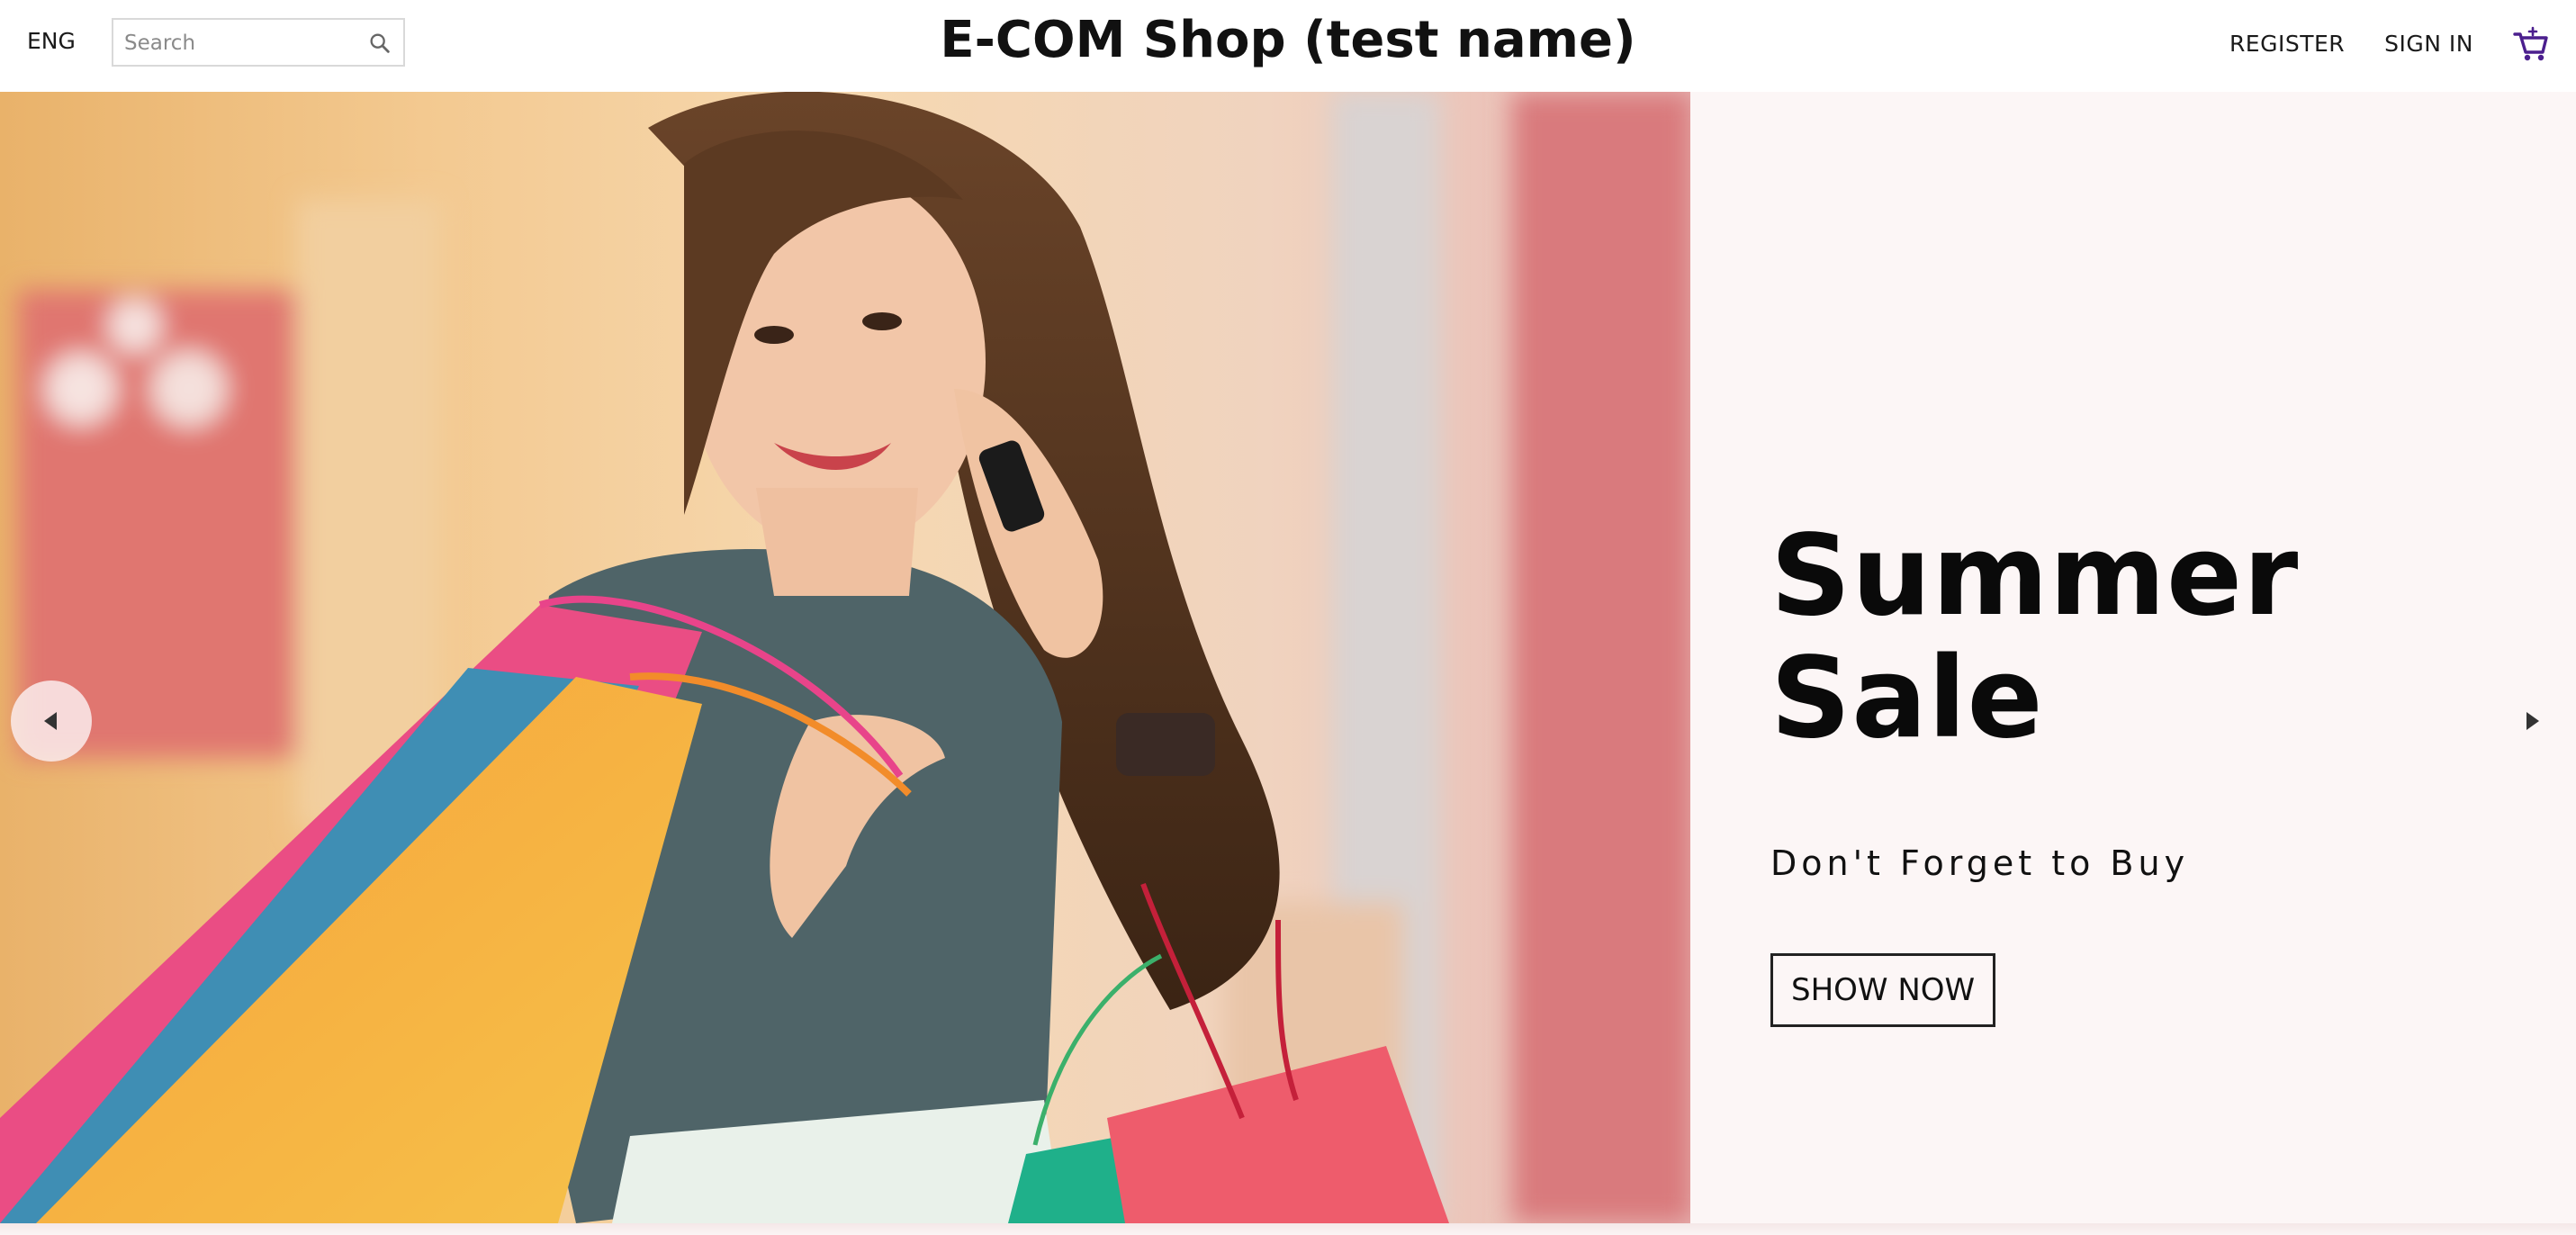  I want to click on search-container, so click(258, 42).